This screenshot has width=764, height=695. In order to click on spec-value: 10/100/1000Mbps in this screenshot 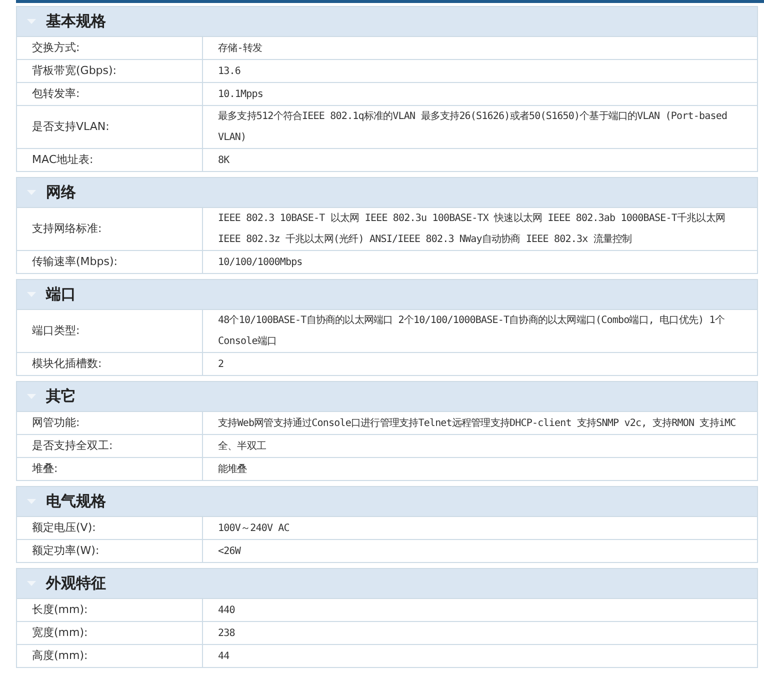, I will do `click(260, 263)`.